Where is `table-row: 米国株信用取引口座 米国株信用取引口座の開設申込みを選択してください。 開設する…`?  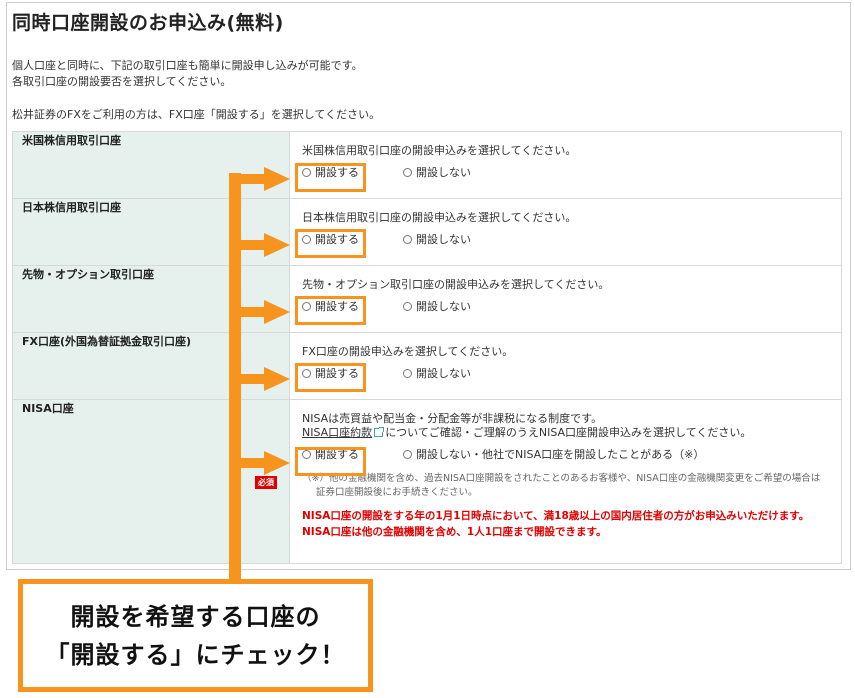 table-row: 米国株信用取引口座 米国株信用取引口座の開設申込みを選択してください。 開設する… is located at coordinates (427, 165).